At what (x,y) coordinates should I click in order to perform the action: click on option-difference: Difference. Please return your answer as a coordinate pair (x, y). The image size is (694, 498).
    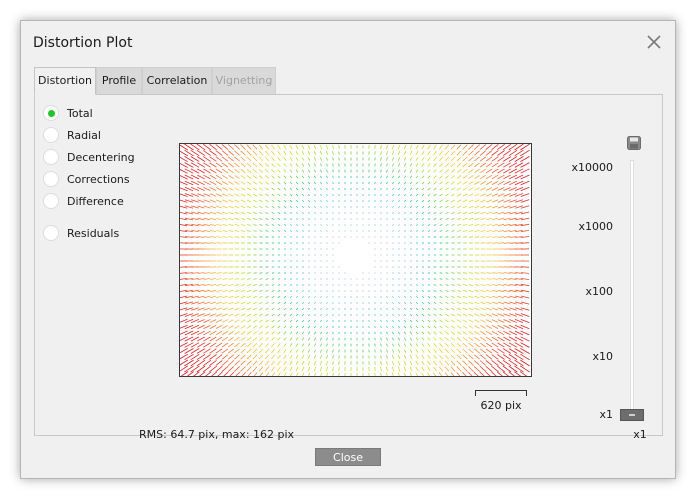
    Looking at the image, I should click on (83, 201).